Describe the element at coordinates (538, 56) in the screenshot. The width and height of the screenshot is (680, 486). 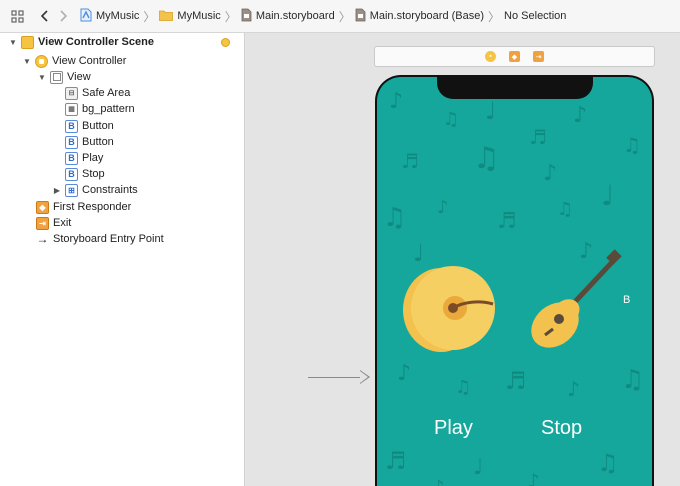
I see `exit-dock-icon: ⇥` at that location.